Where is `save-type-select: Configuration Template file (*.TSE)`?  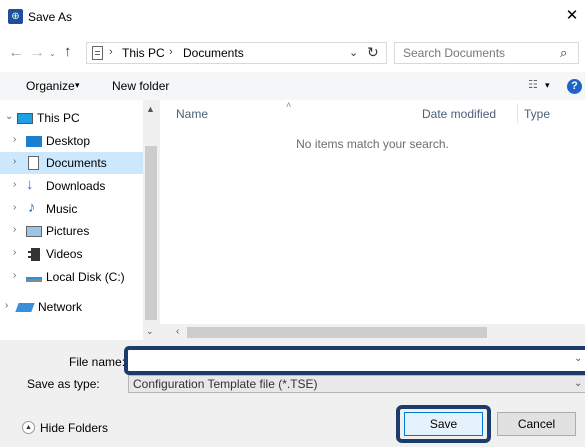
save-type-select: Configuration Template file (*.TSE) is located at coordinates (356, 384).